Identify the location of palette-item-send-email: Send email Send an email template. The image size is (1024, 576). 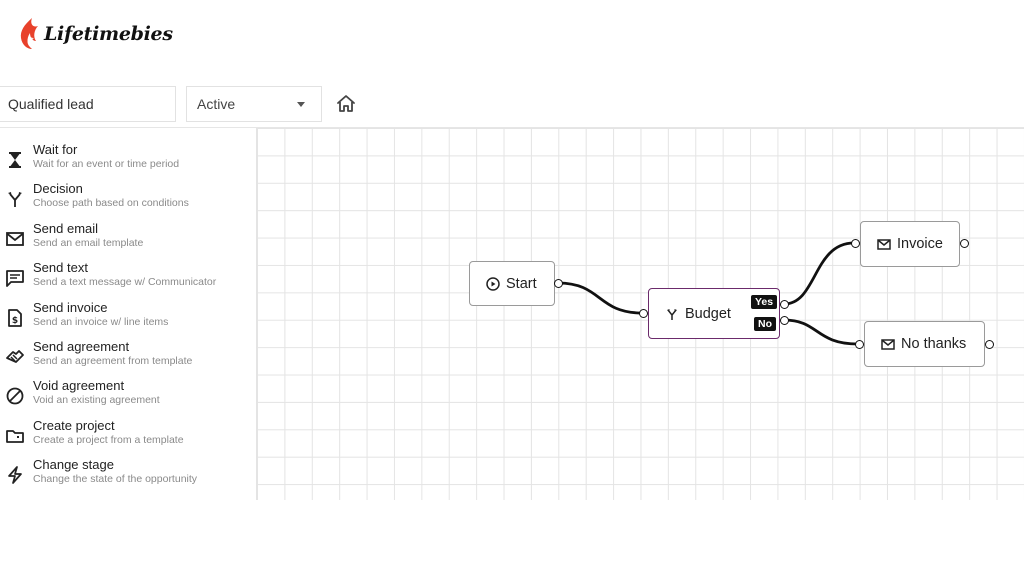
(128, 240).